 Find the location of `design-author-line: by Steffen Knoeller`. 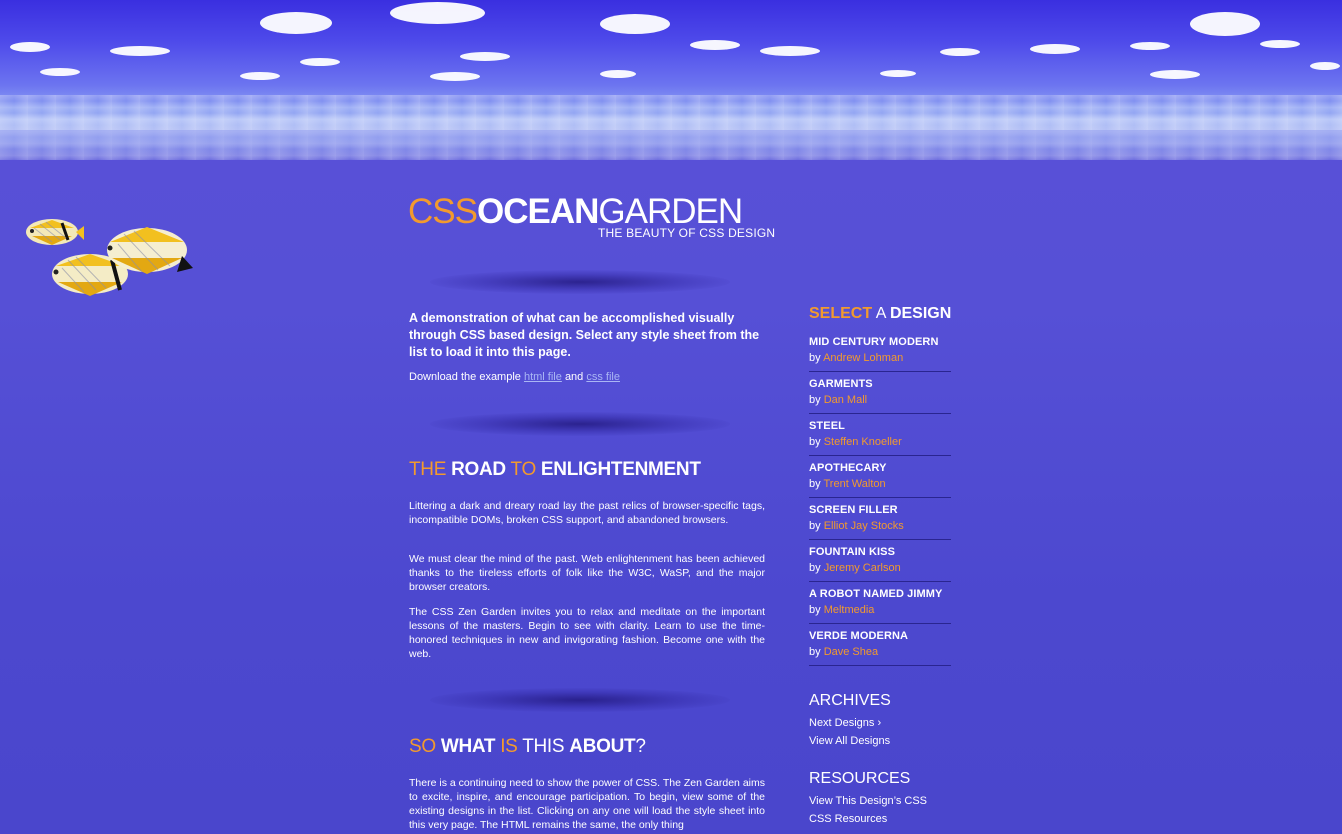

design-author-line: by Steffen Knoeller is located at coordinates (880, 442).